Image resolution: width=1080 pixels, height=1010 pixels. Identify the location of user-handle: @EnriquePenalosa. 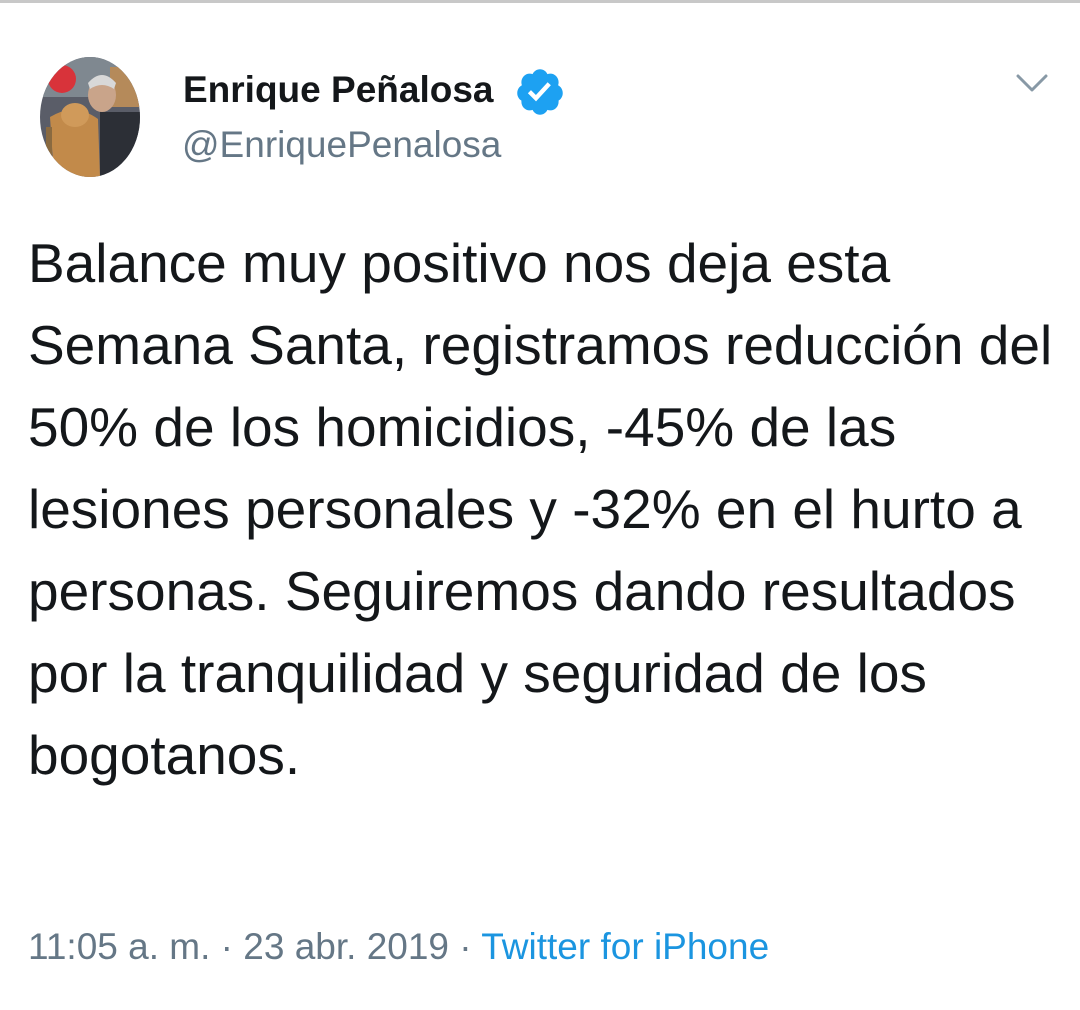
(341, 145).